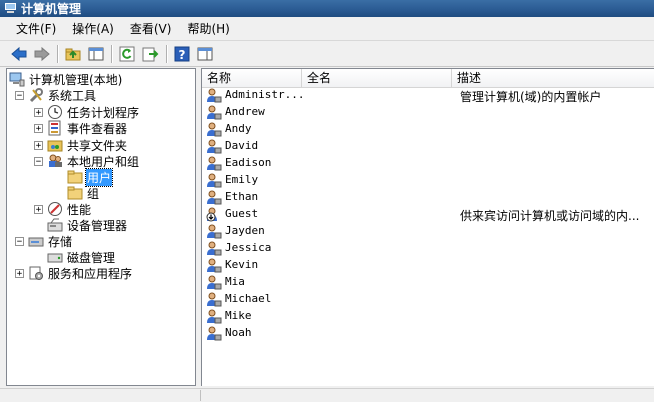 The image size is (654, 402). Describe the element at coordinates (10, 8) in the screenshot. I see `computer-management-icon` at that location.